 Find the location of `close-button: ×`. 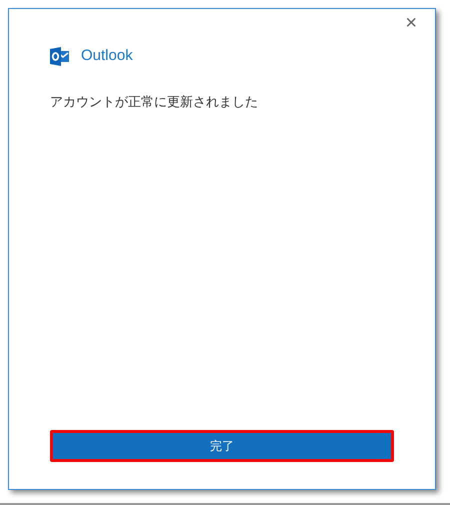

close-button: × is located at coordinates (411, 23).